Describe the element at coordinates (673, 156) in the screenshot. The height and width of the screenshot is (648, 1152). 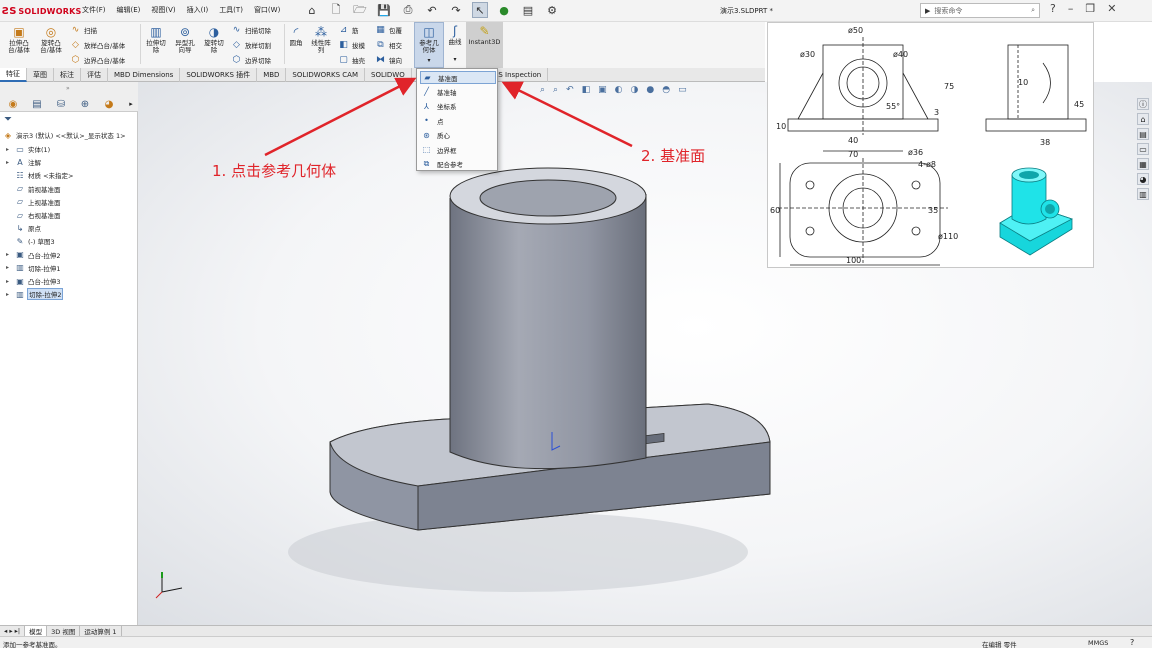
I see `annotation-step2: 2. 基准面` at that location.